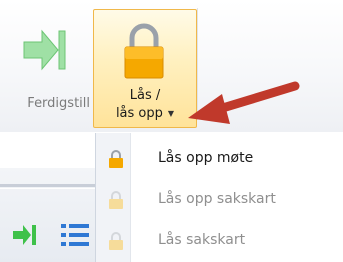  Describe the element at coordinates (58, 103) in the screenshot. I see `ferdigstill-label: Ferdigstill` at that location.